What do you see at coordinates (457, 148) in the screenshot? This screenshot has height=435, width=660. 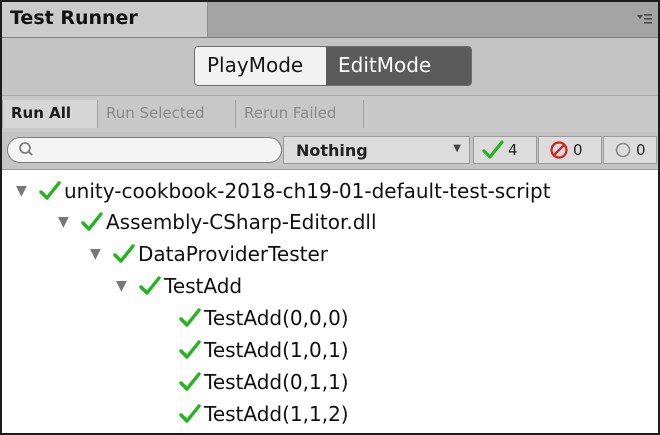 I see `dropdown-arrow-icon: ▼` at bounding box center [457, 148].